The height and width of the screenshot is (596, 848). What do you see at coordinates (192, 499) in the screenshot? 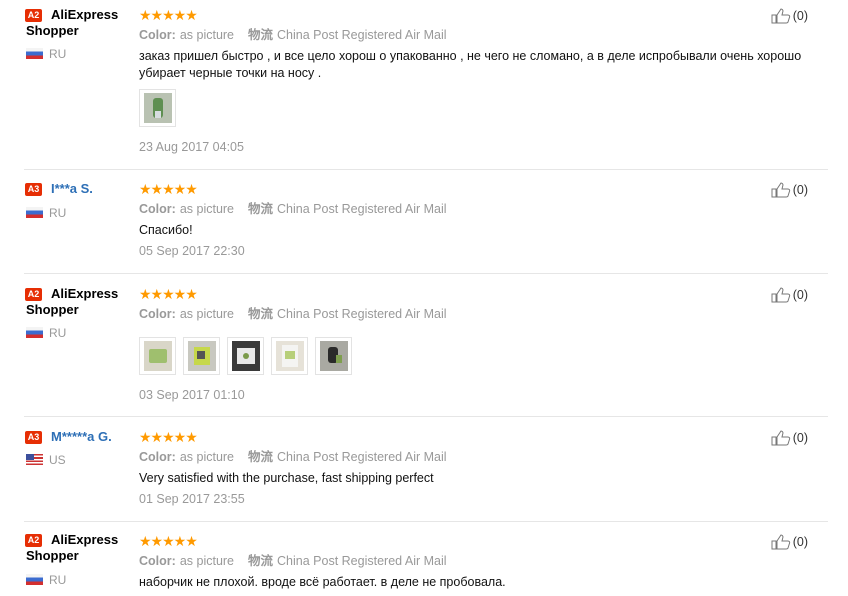
I see `review-date: 01 Sep 2017 23:55` at bounding box center [192, 499].